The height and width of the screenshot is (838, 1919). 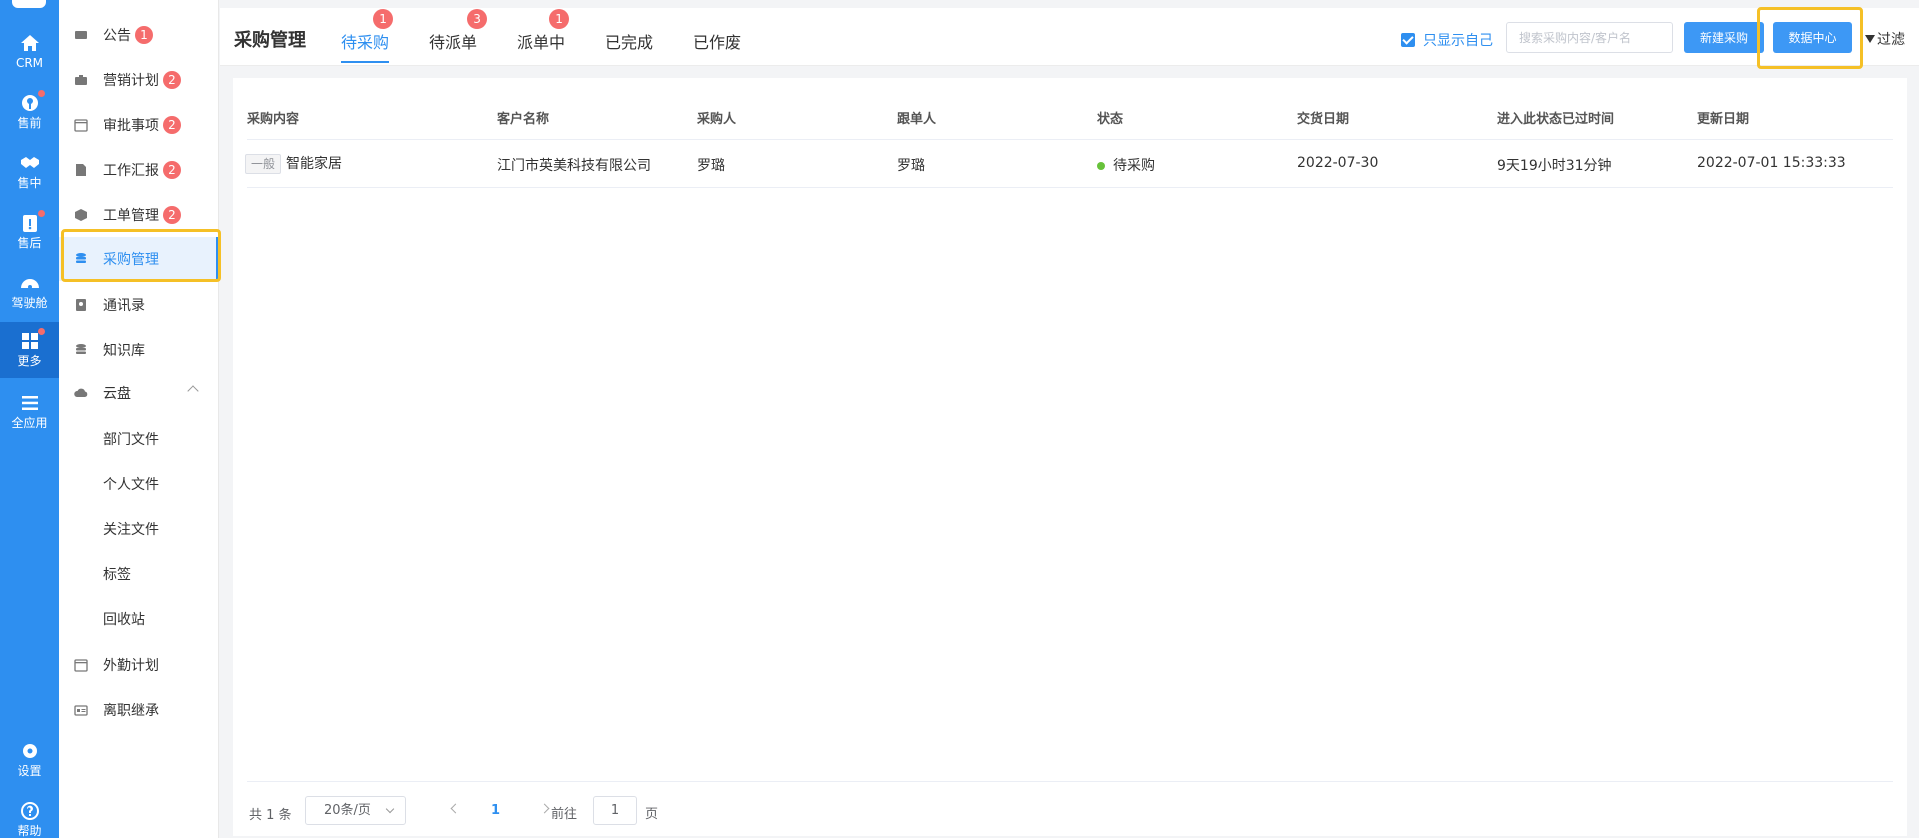 What do you see at coordinates (30, 43) in the screenshot?
I see `home-icon` at bounding box center [30, 43].